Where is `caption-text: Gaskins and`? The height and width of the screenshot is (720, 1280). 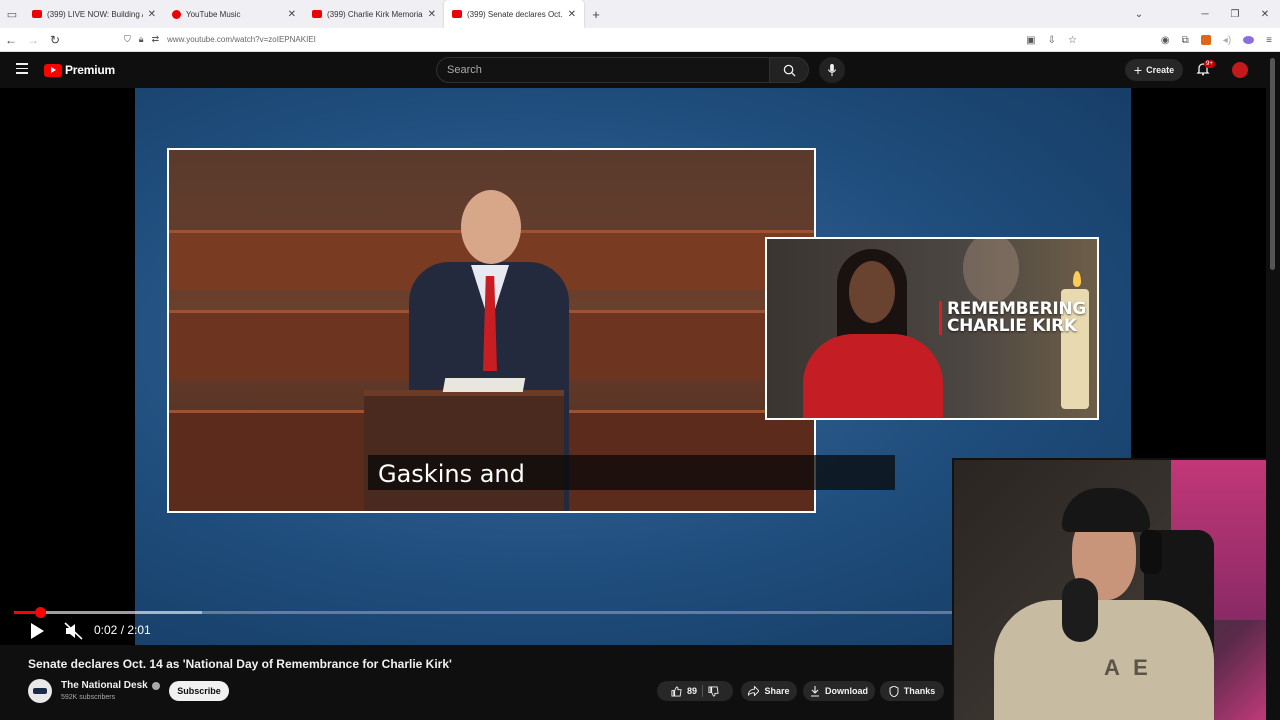
caption-text: Gaskins and is located at coordinates (451, 474).